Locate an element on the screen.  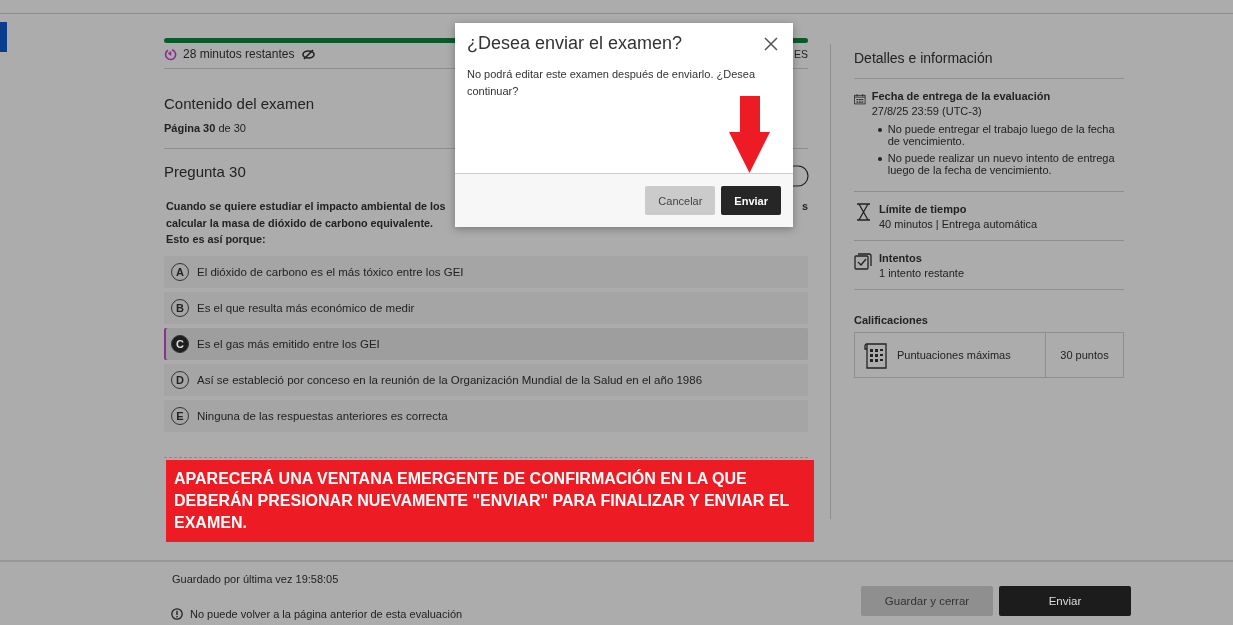
save-close-button: Guardar y cerrar is located at coordinates (927, 601).